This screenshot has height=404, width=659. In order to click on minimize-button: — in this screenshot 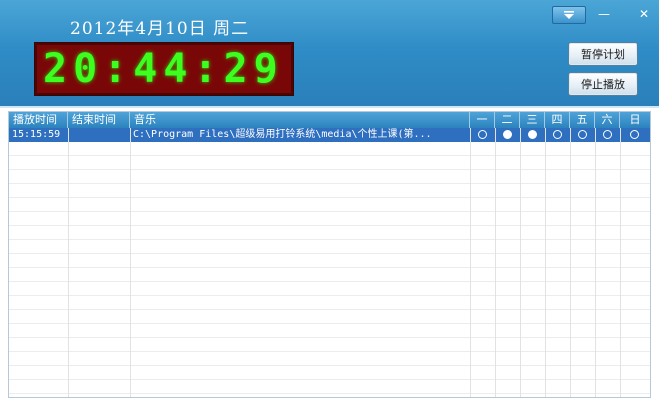, I will do `click(604, 14)`.